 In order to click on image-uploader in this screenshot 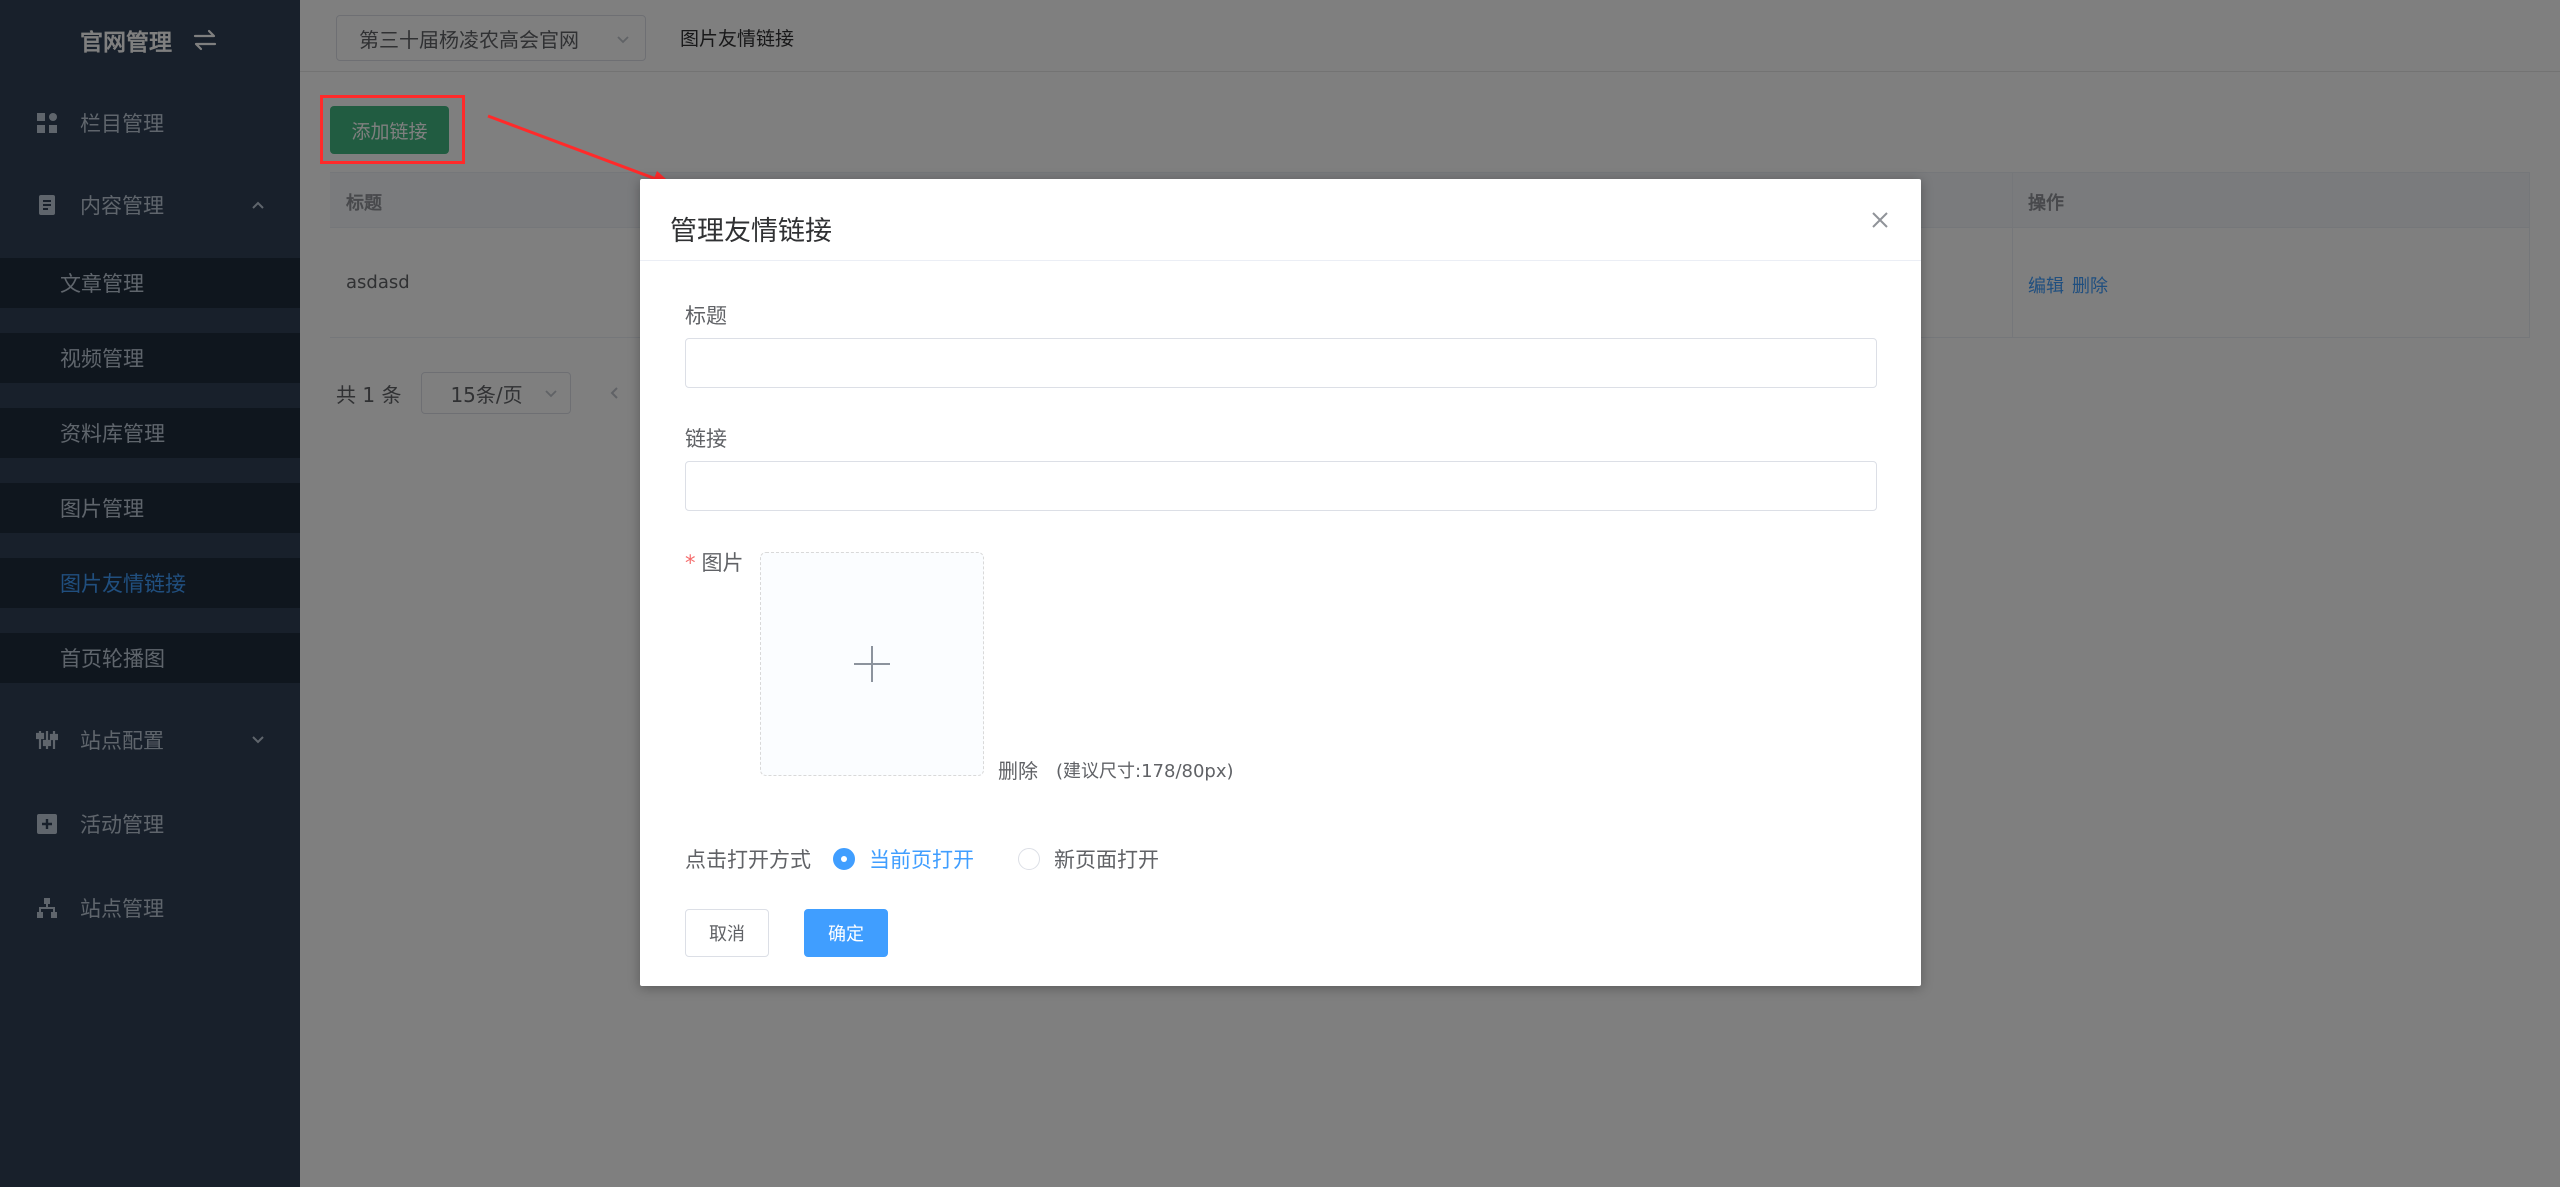, I will do `click(872, 664)`.